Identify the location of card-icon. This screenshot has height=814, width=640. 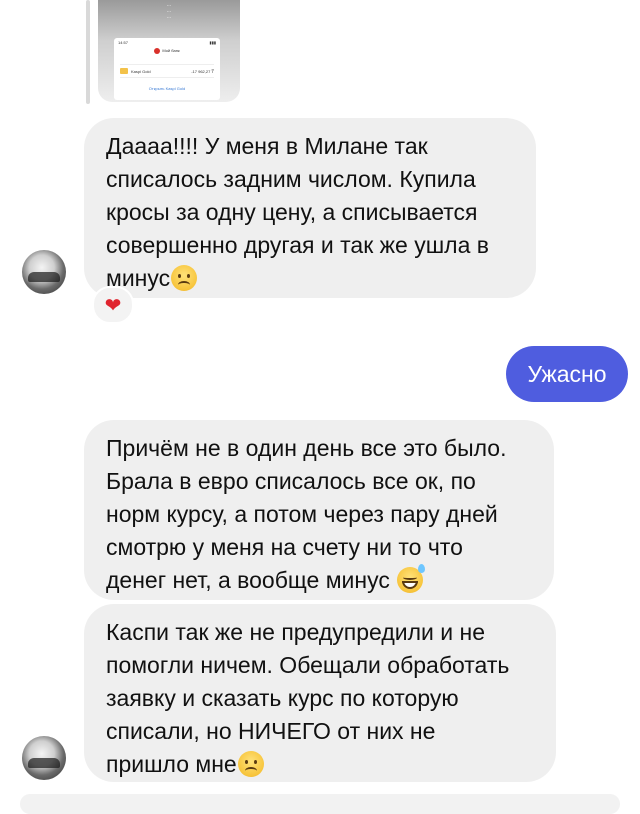
(124, 71).